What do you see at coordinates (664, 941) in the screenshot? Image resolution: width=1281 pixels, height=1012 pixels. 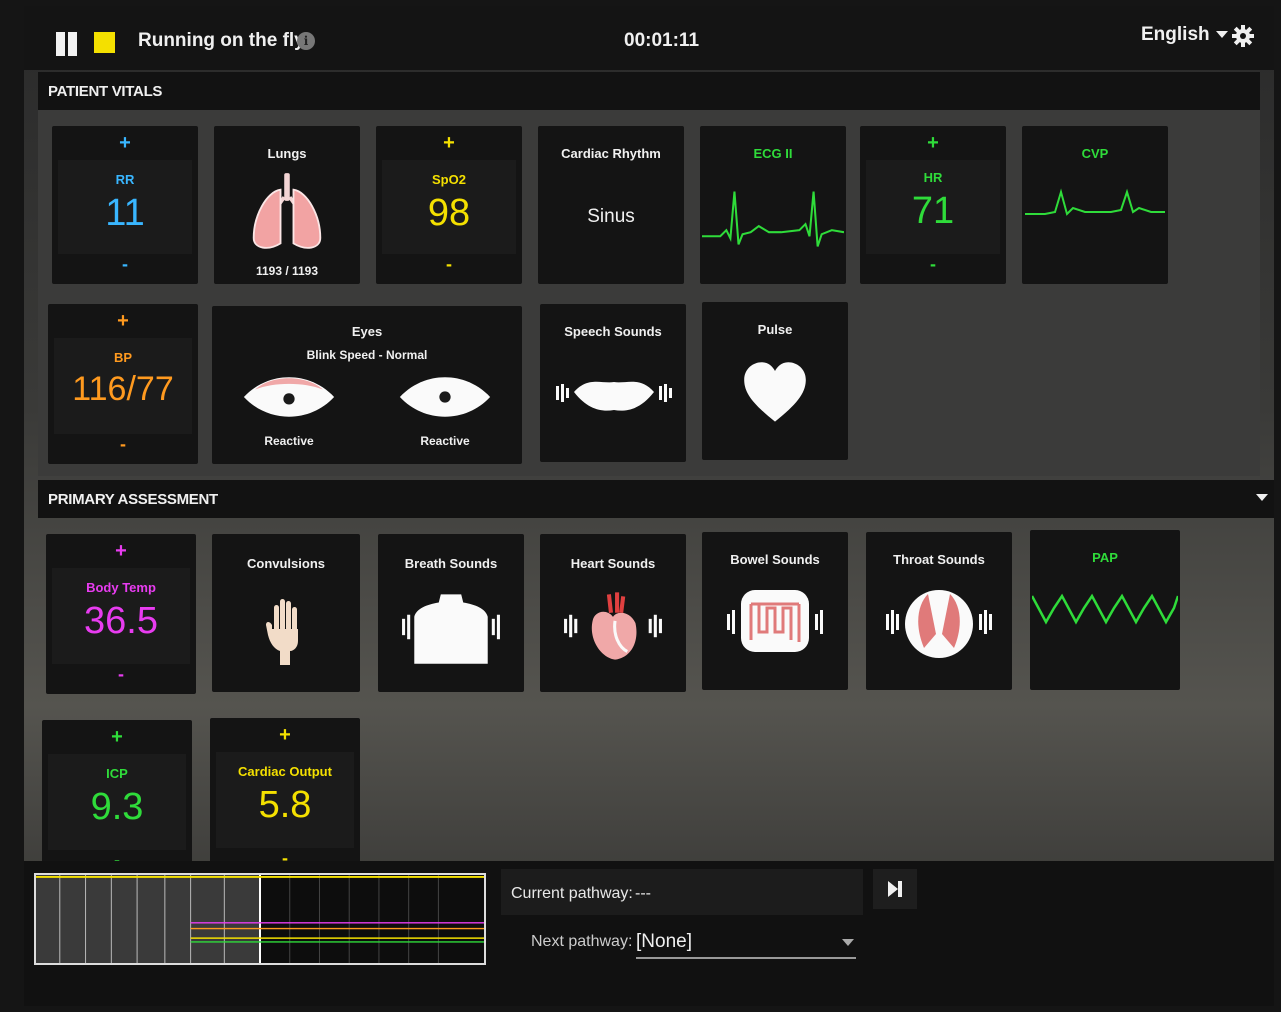 I see `next-pathway-value: [None]` at bounding box center [664, 941].